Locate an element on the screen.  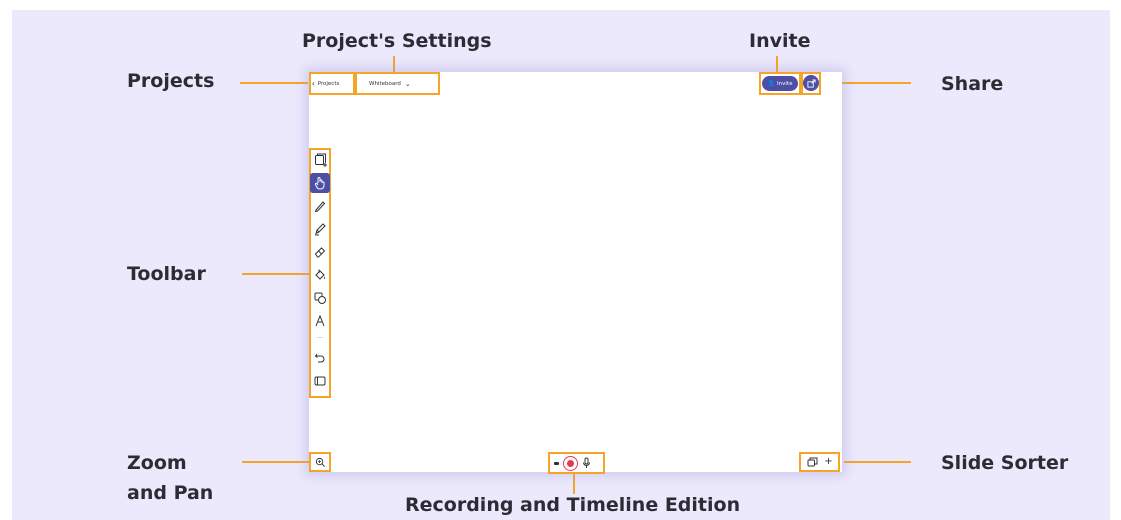
callout-projects: Projects is located at coordinates (171, 81).